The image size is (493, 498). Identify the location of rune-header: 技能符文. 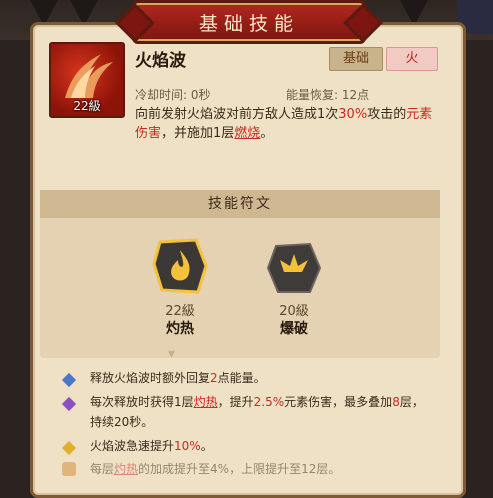
(240, 204).